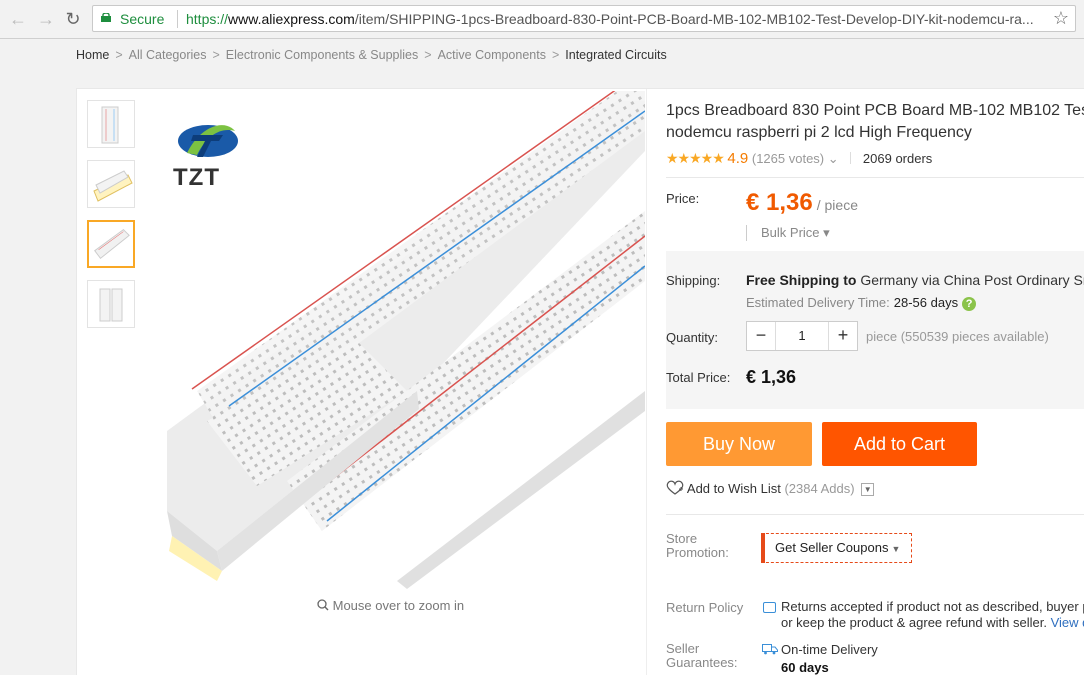 The height and width of the screenshot is (675, 1084). Describe the element at coordinates (1061, 18) in the screenshot. I see `bookmark-star-icon: ☆` at that location.